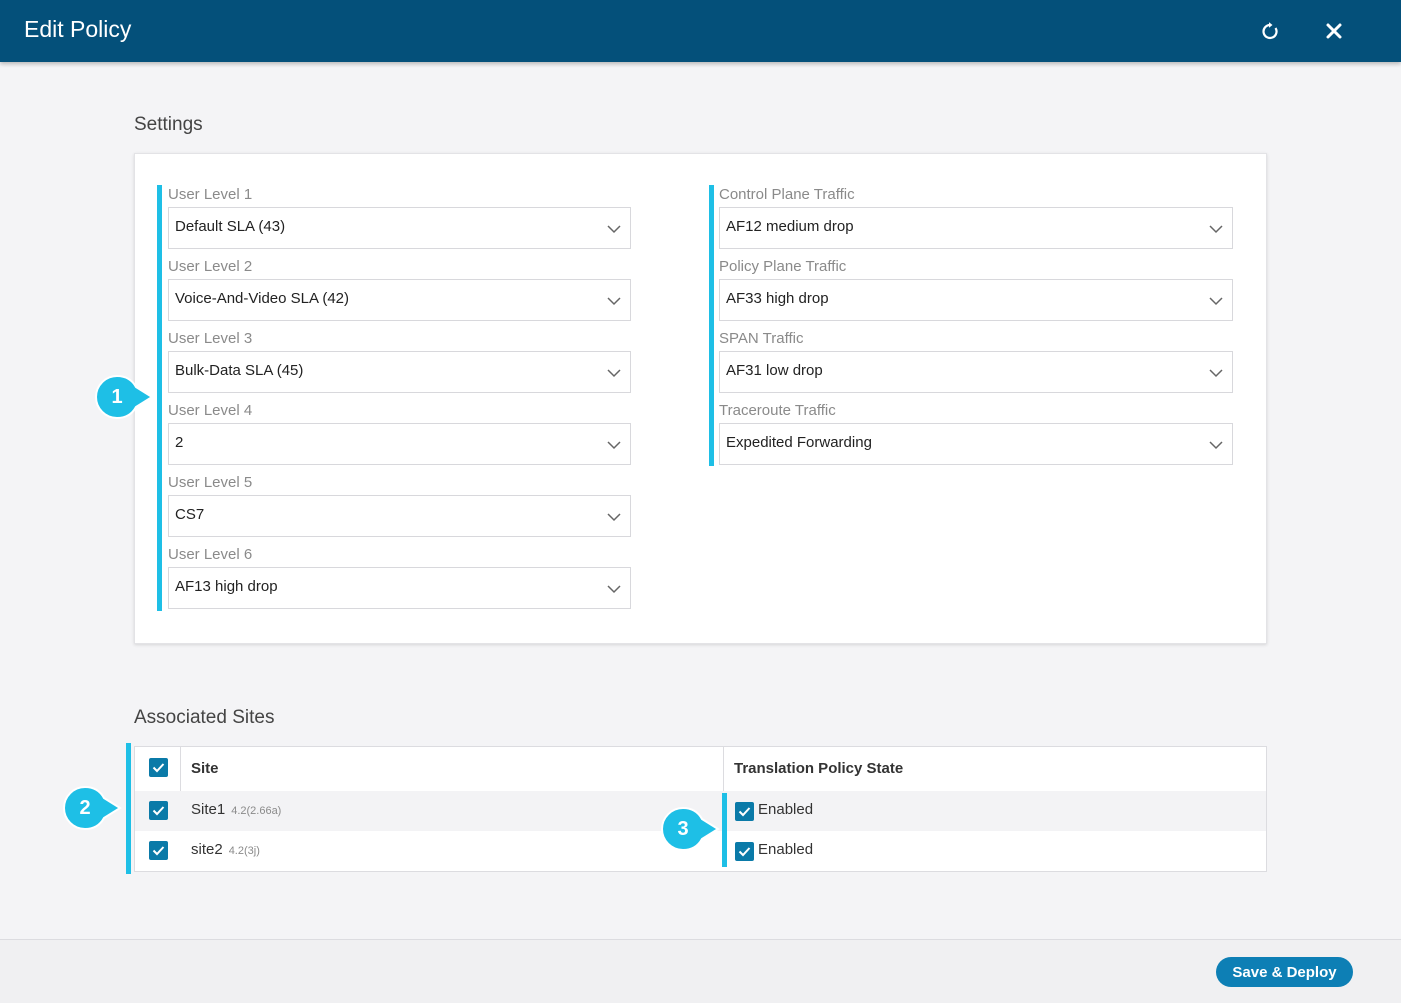 This screenshot has width=1401, height=1003. What do you see at coordinates (399, 228) in the screenshot?
I see `user-level-1-select: Default SLA (43)` at bounding box center [399, 228].